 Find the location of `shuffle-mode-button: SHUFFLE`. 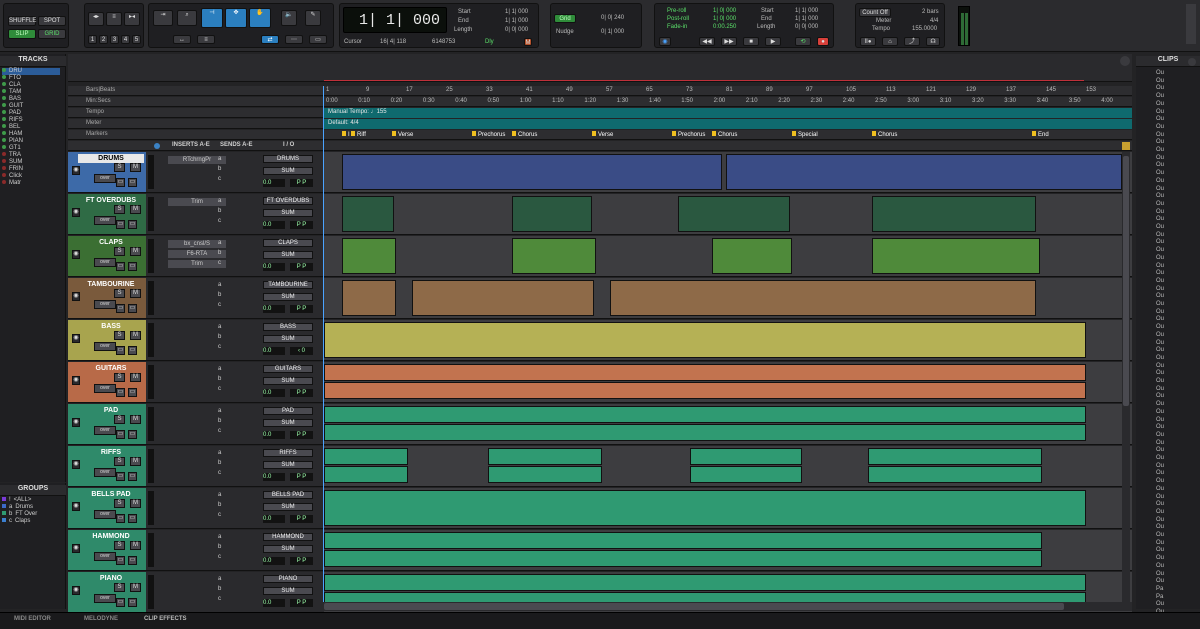

shuffle-mode-button: SHUFFLE is located at coordinates (22, 21).